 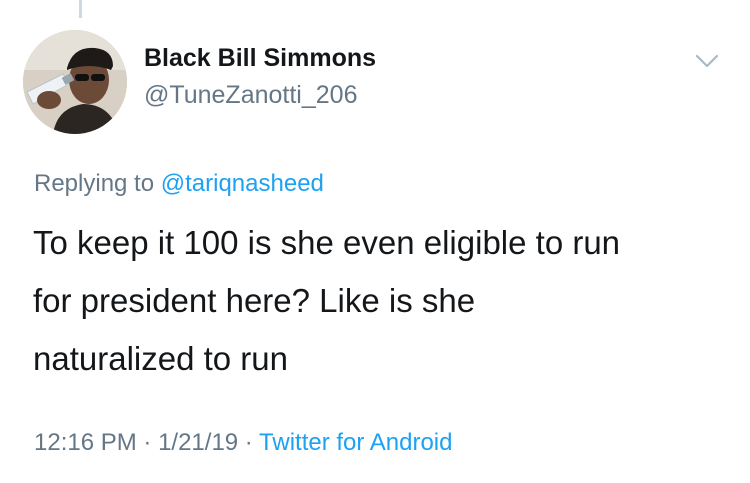 I want to click on avatar, so click(x=75, y=82).